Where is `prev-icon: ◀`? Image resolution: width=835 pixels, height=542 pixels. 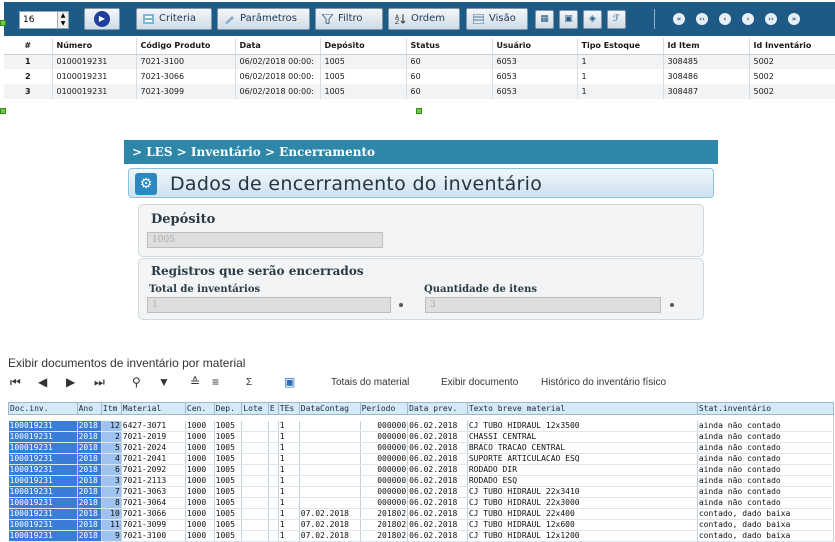 prev-icon: ◀ is located at coordinates (42, 382).